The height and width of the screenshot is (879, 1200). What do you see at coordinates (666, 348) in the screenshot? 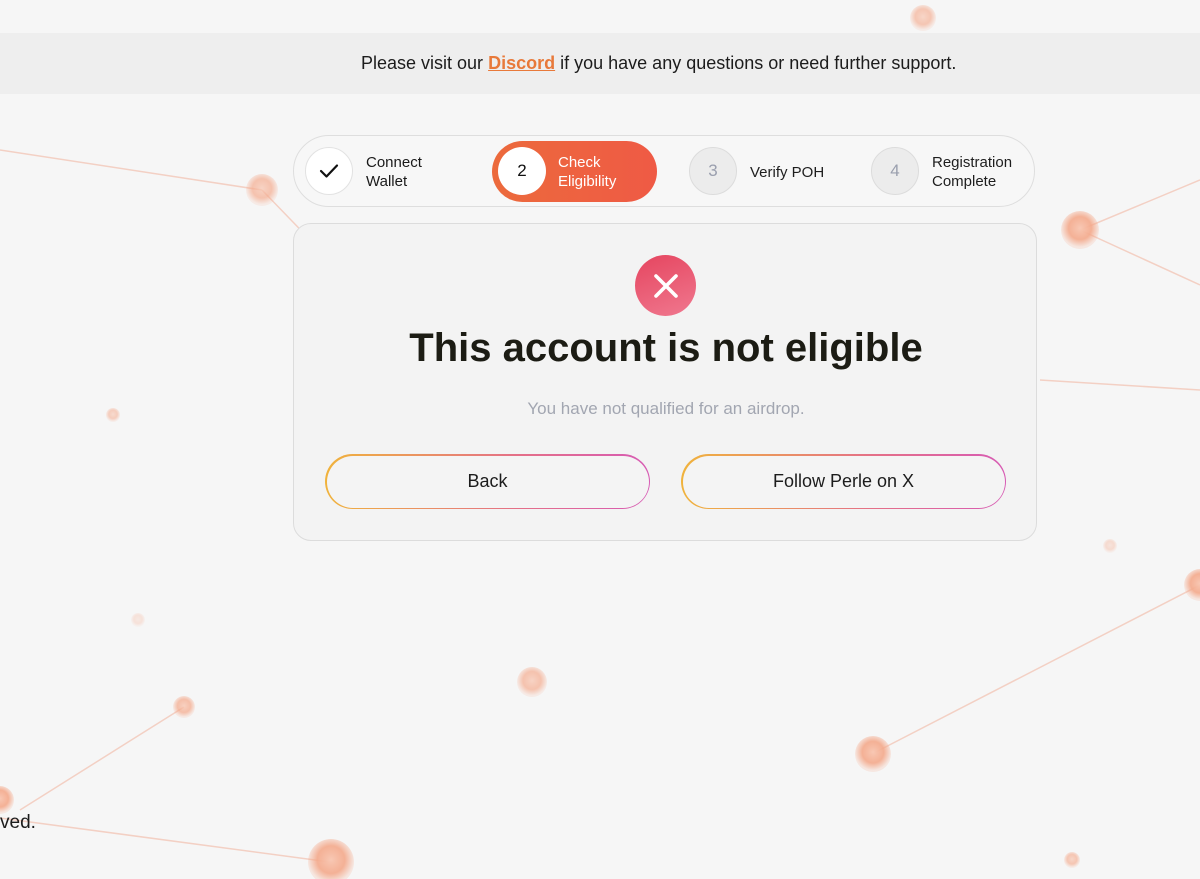
I see `result-title: This account is not eligible` at bounding box center [666, 348].